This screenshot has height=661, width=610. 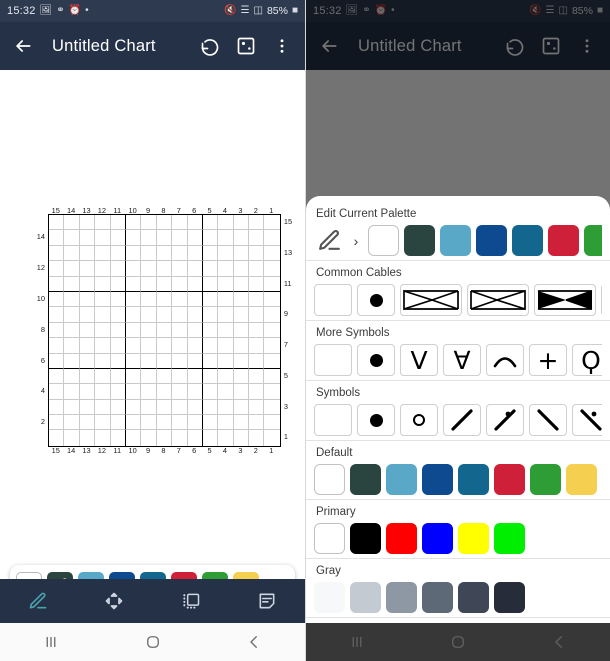 I want to click on recents-icon, so click(x=51, y=642).